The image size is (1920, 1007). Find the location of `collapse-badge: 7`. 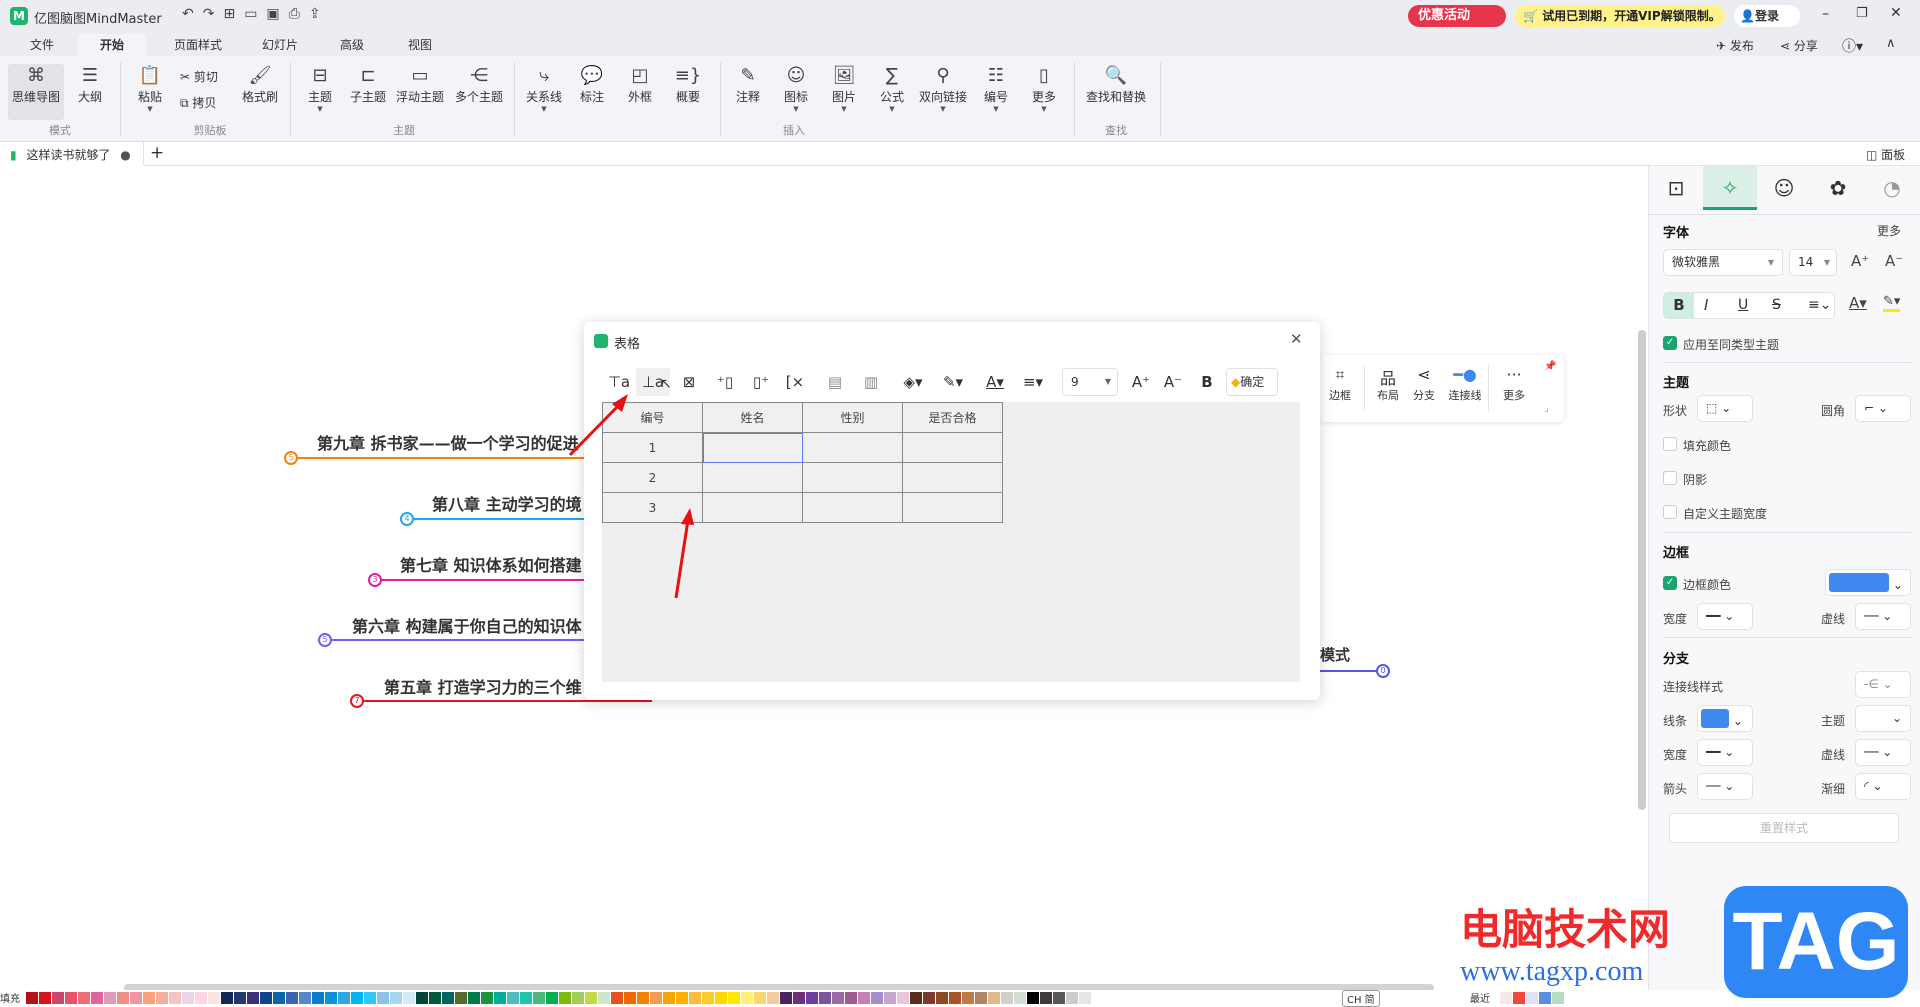

collapse-badge: 7 is located at coordinates (357, 701).